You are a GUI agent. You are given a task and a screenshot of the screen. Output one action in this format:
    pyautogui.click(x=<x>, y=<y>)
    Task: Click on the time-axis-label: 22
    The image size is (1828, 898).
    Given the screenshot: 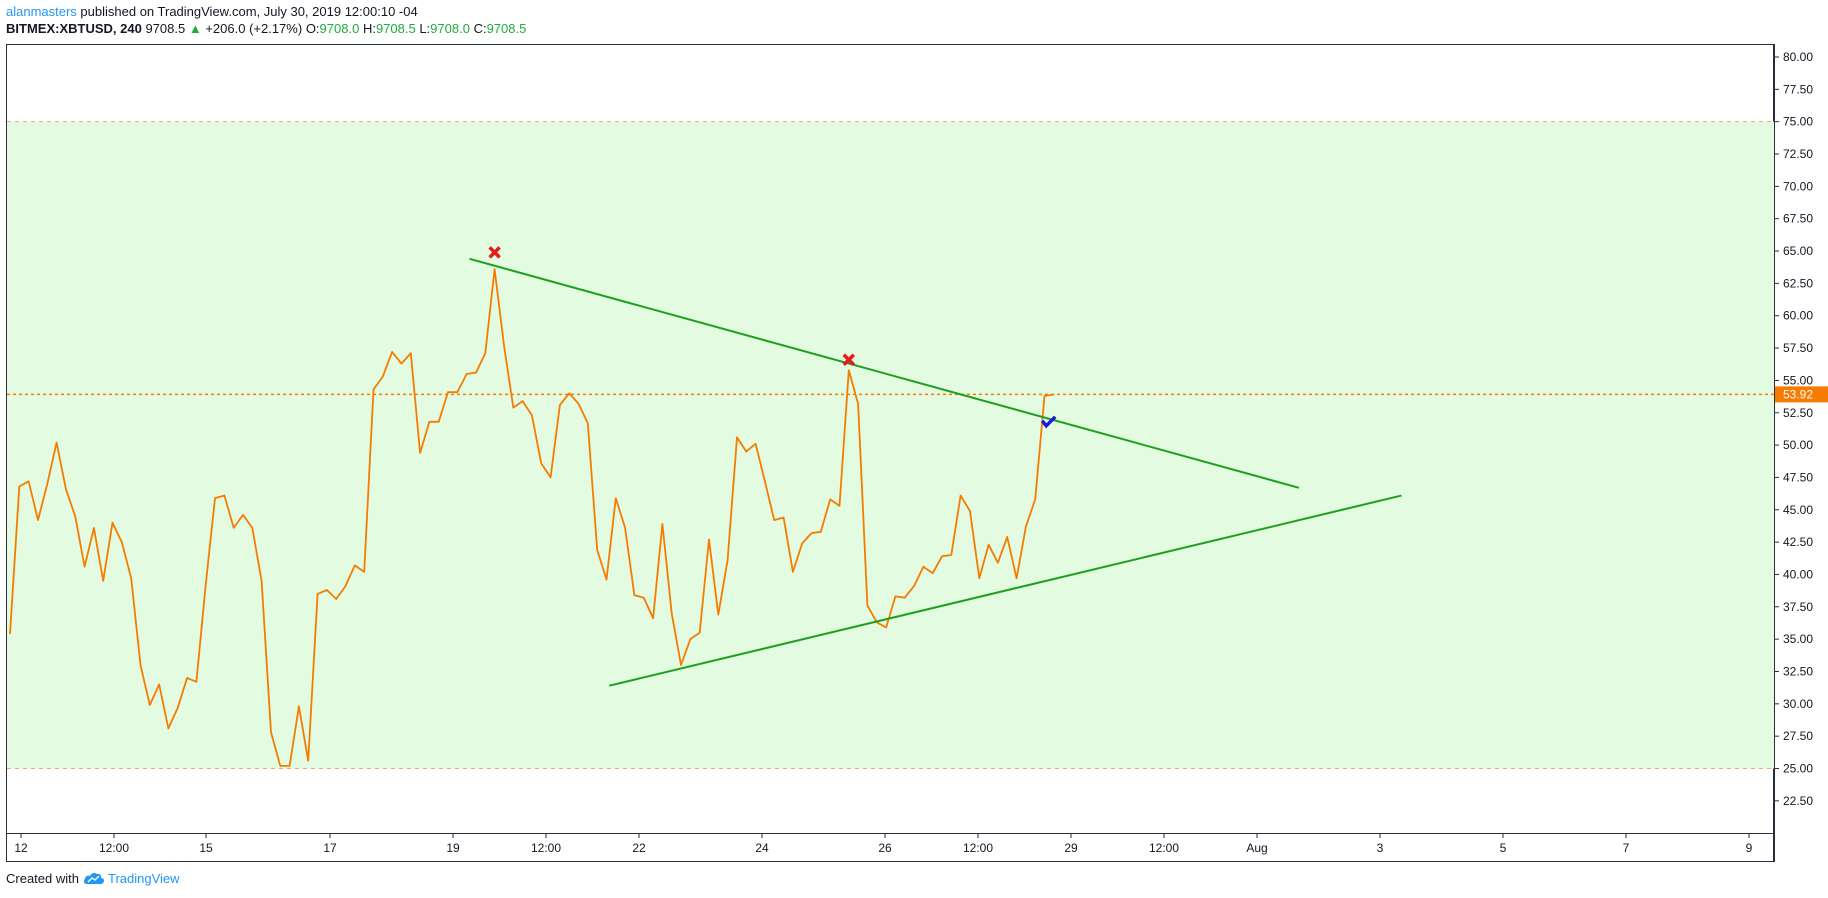 What is the action you would take?
    pyautogui.click(x=639, y=848)
    